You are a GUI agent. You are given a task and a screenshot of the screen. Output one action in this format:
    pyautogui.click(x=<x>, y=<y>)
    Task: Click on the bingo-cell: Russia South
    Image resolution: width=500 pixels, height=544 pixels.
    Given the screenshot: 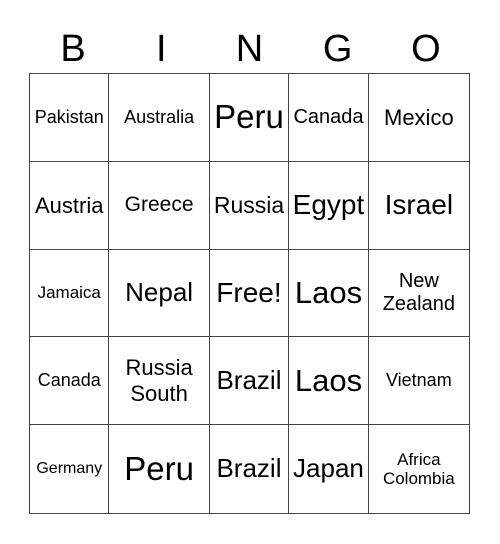 What is the action you would take?
    pyautogui.click(x=159, y=381)
    